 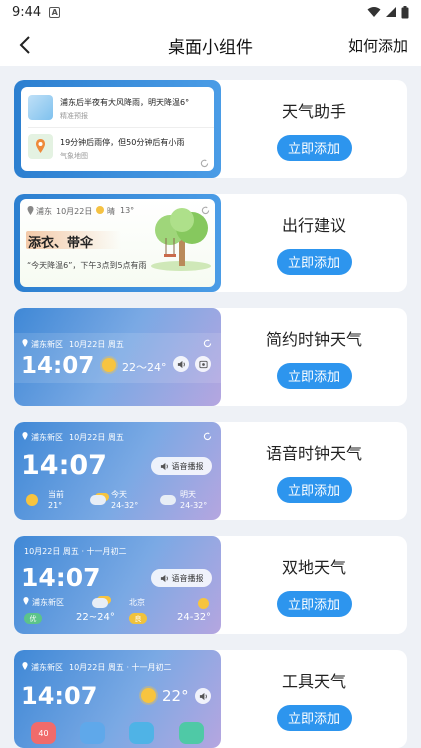 I want to click on day-label-now: 当前, so click(x=56, y=494).